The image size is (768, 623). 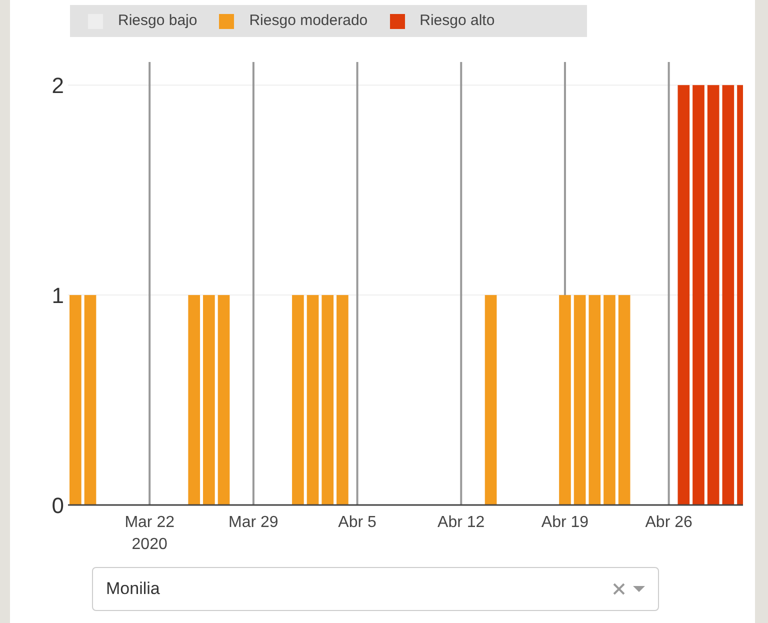 I want to click on legend-label: Riesgo alto, so click(x=457, y=21).